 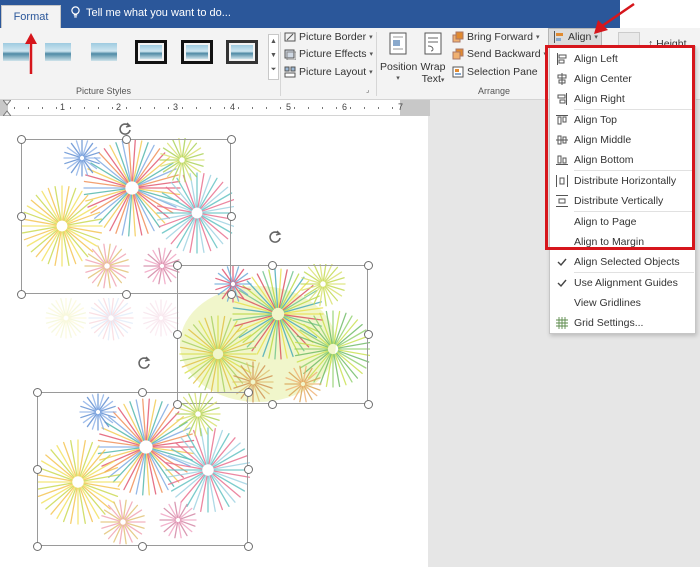 I want to click on align-center-icon, so click(x=562, y=79).